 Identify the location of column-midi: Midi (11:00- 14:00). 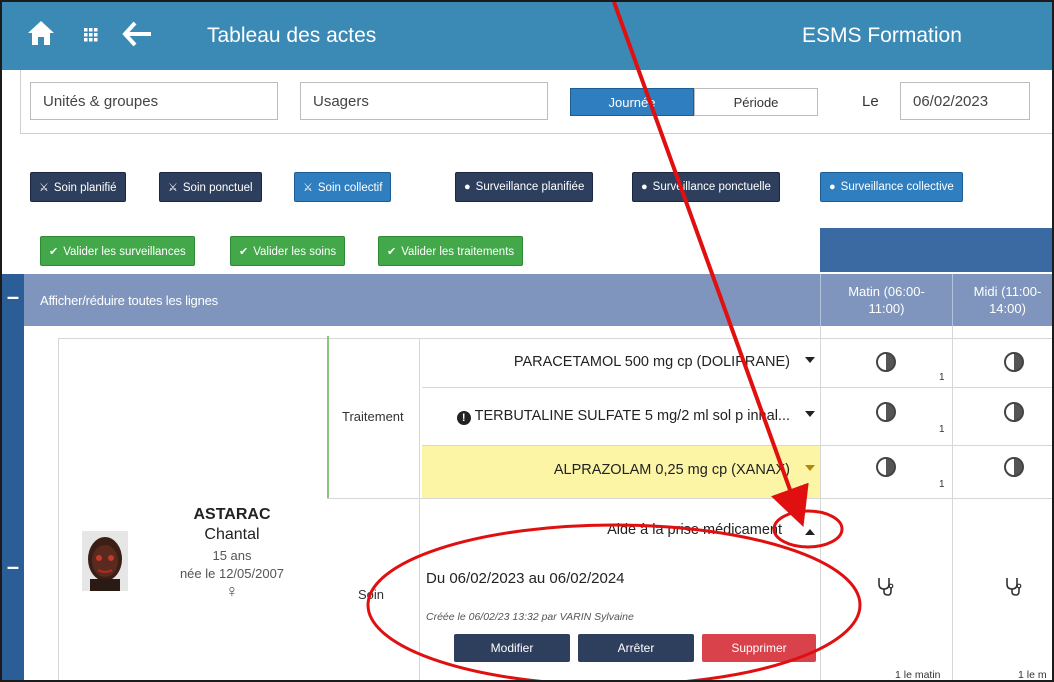
(1002, 300).